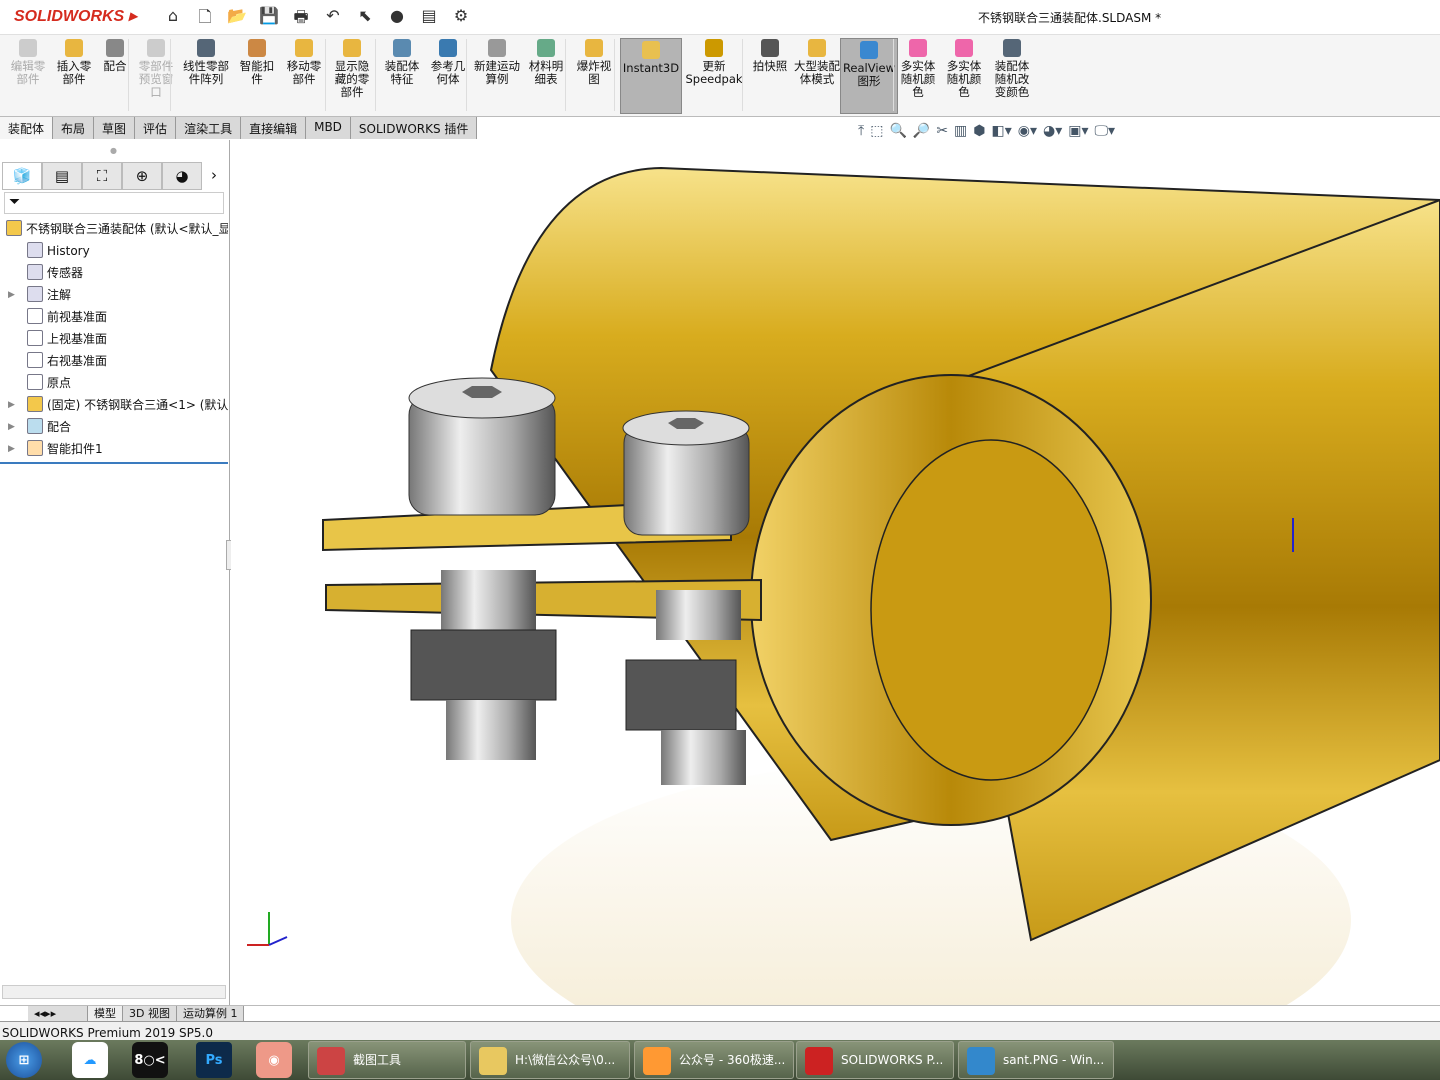 Image resolution: width=1440 pixels, height=1080 pixels. Describe the element at coordinates (301, 19) in the screenshot. I see `print-icon: 🖶` at that location.